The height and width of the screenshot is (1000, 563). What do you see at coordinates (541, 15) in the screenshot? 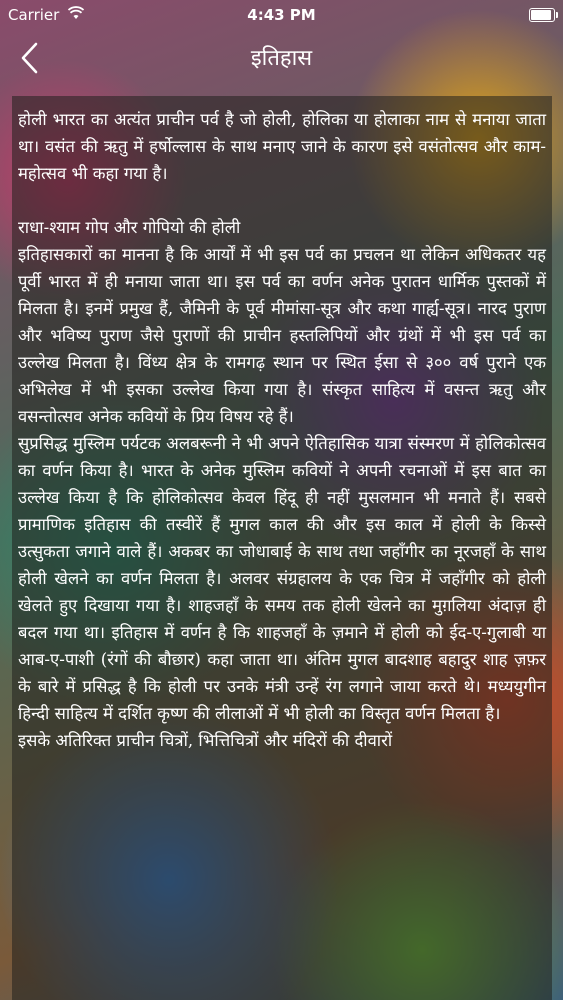
I see `battery-level` at bounding box center [541, 15].